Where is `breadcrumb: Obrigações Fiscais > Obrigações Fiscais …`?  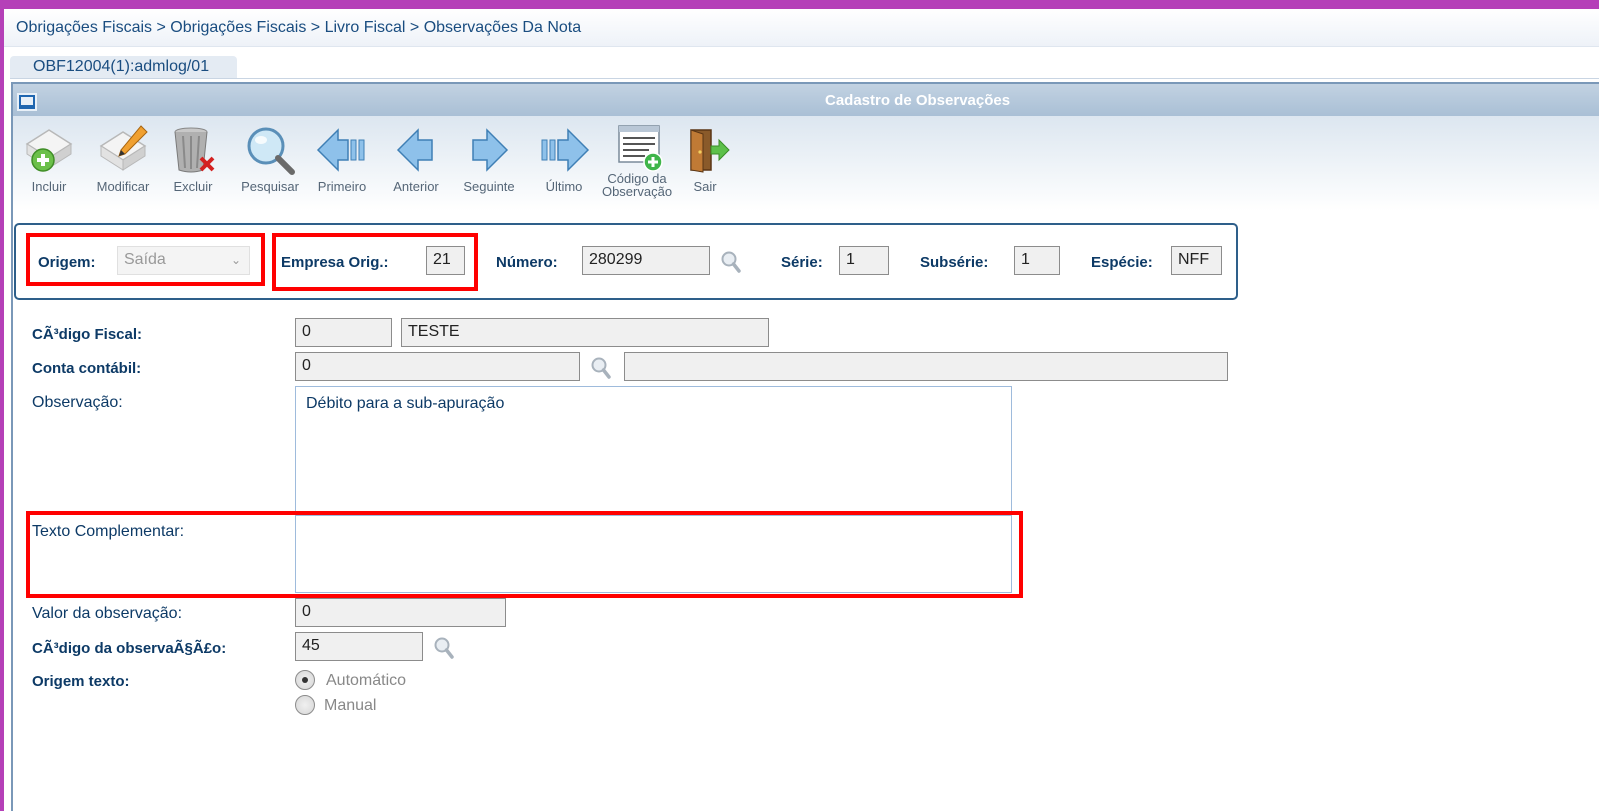
breadcrumb: Obrigações Fiscais > Obrigações Fiscais … is located at coordinates (298, 28).